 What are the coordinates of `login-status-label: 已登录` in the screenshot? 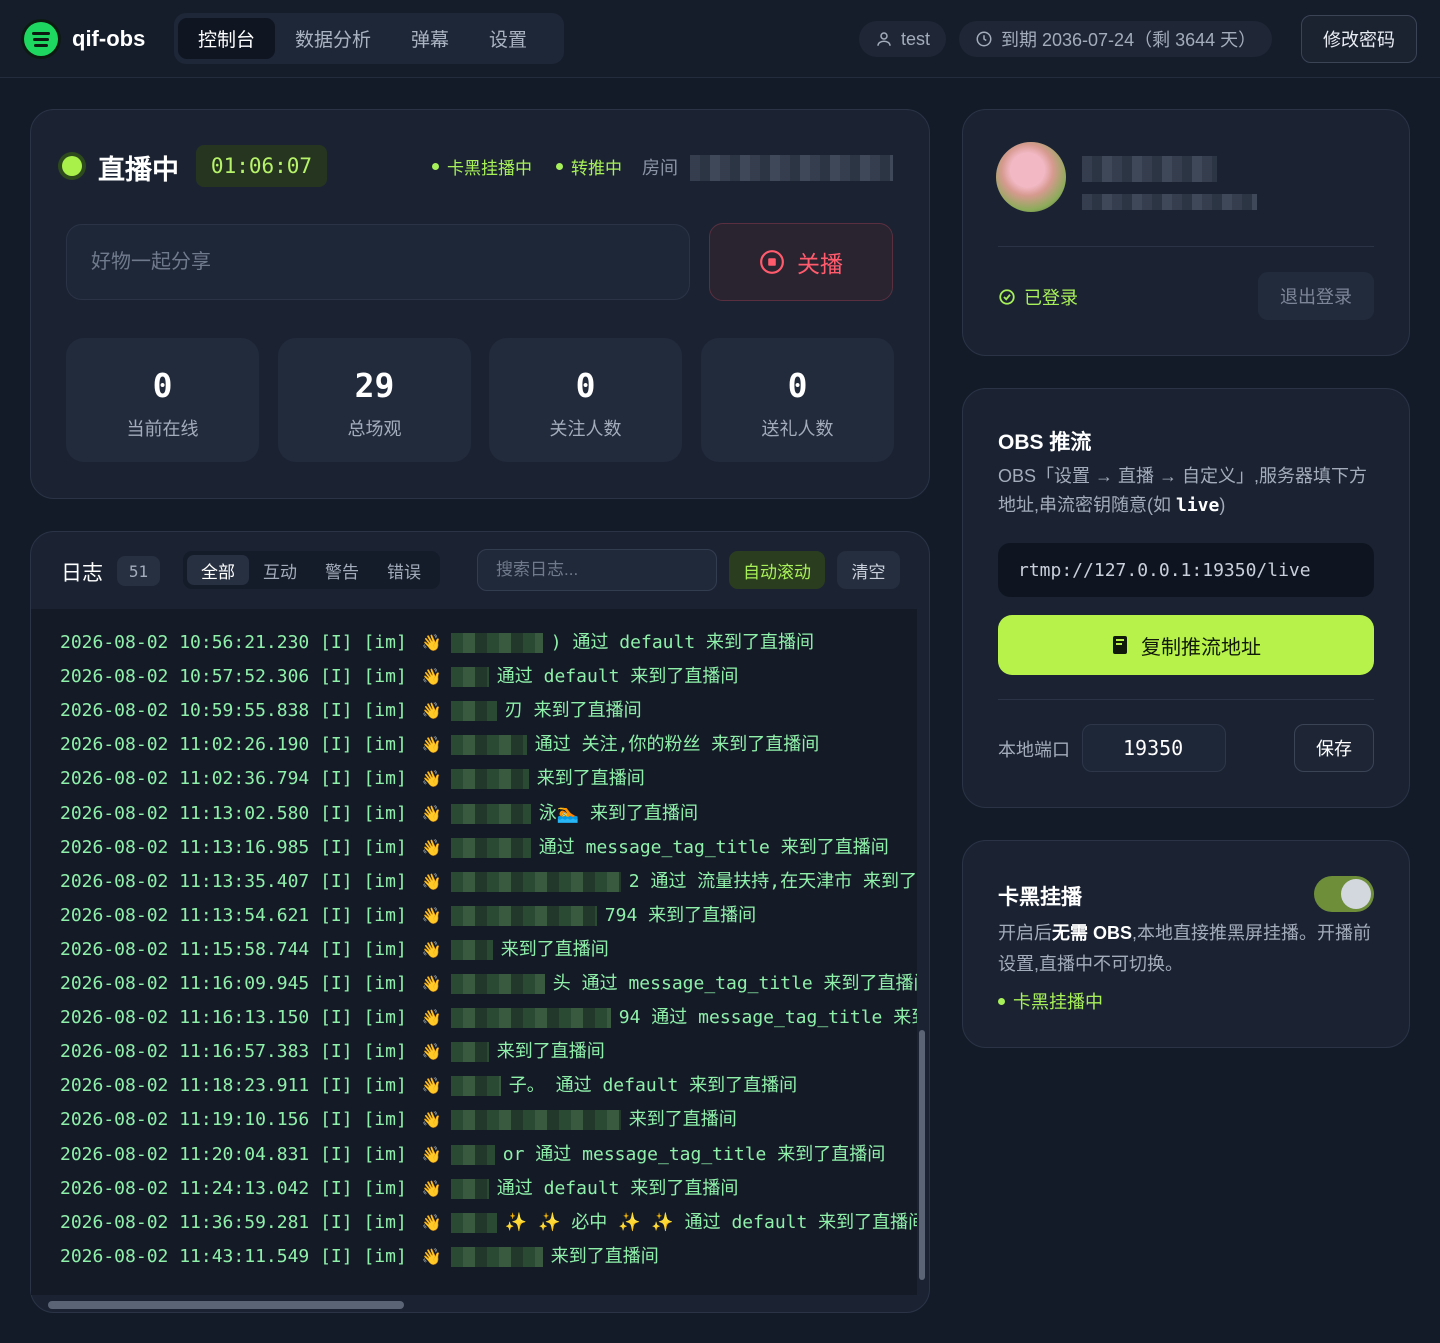 It's located at (1051, 298).